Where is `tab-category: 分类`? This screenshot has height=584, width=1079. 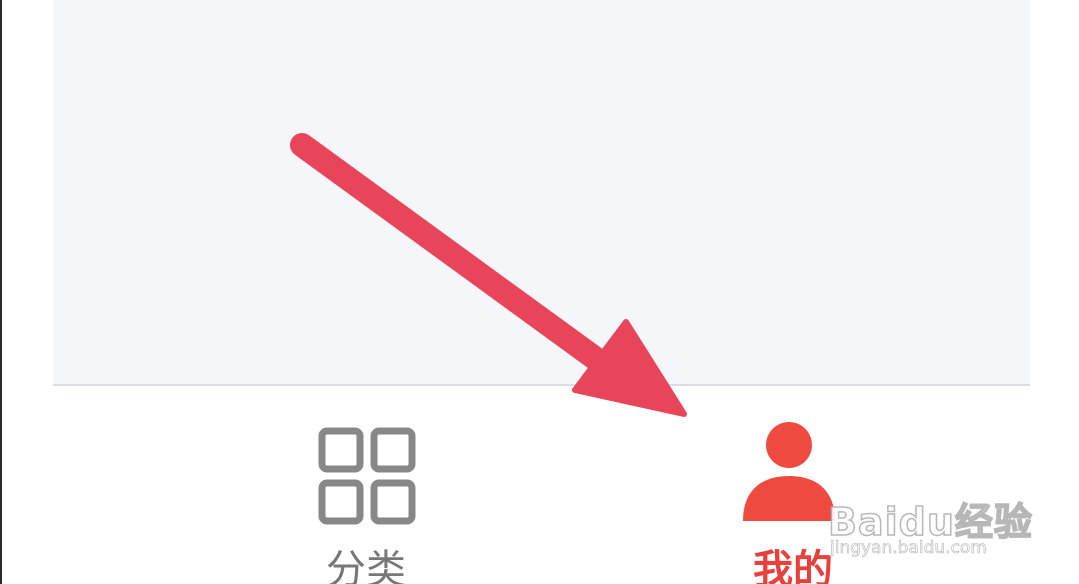
tab-category: 分类 is located at coordinates (366, 485).